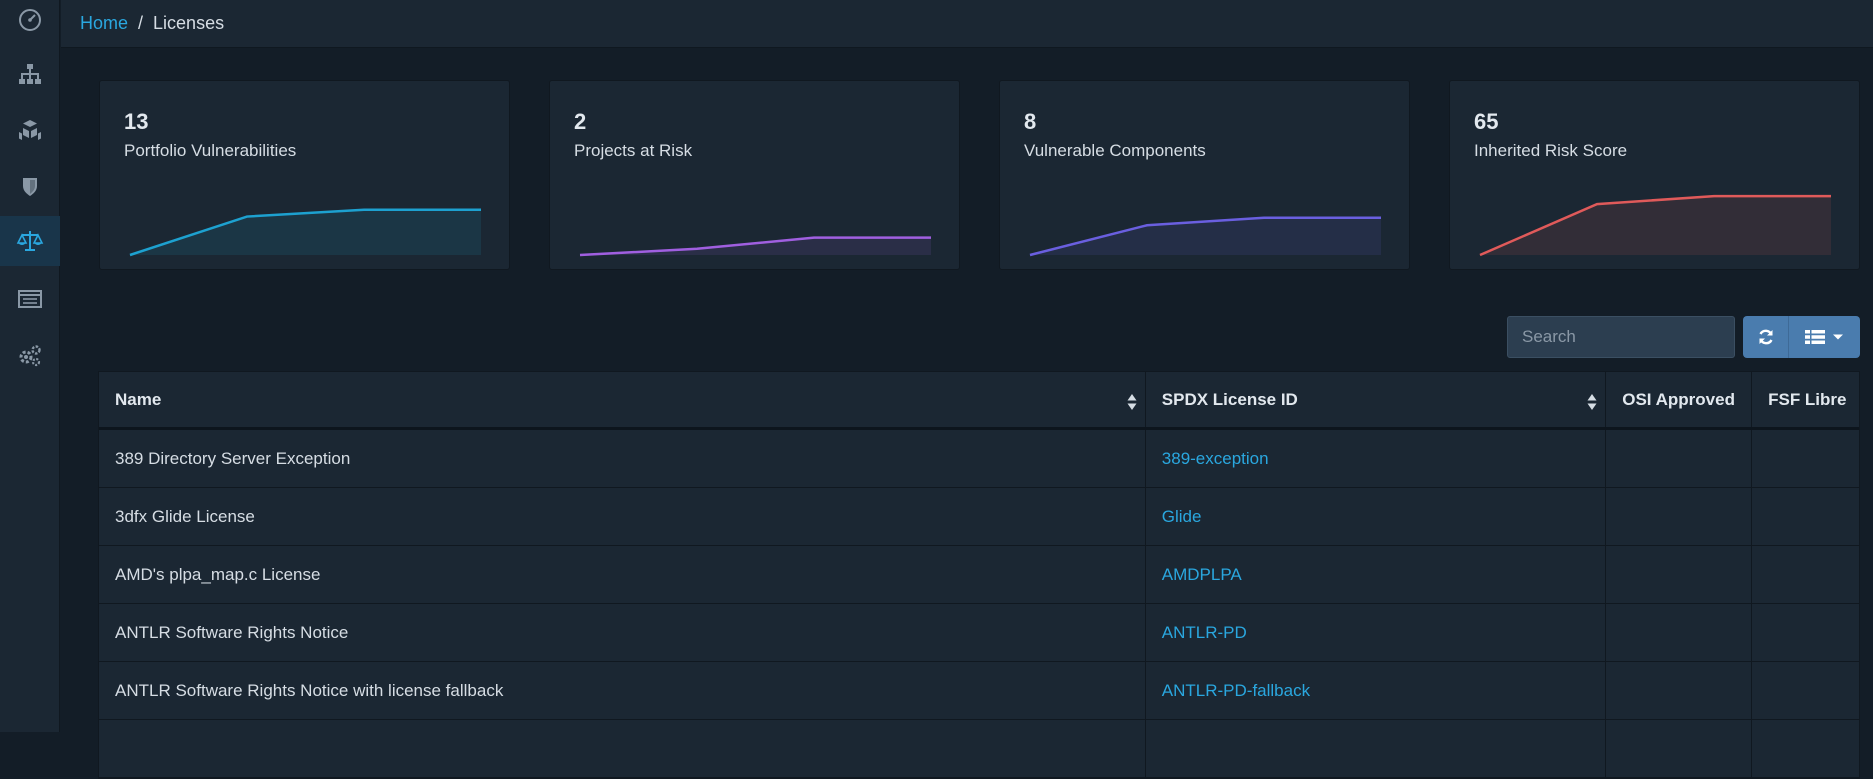 The image size is (1873, 779). Describe the element at coordinates (136, 121) in the screenshot. I see `card-value: 13` at that location.